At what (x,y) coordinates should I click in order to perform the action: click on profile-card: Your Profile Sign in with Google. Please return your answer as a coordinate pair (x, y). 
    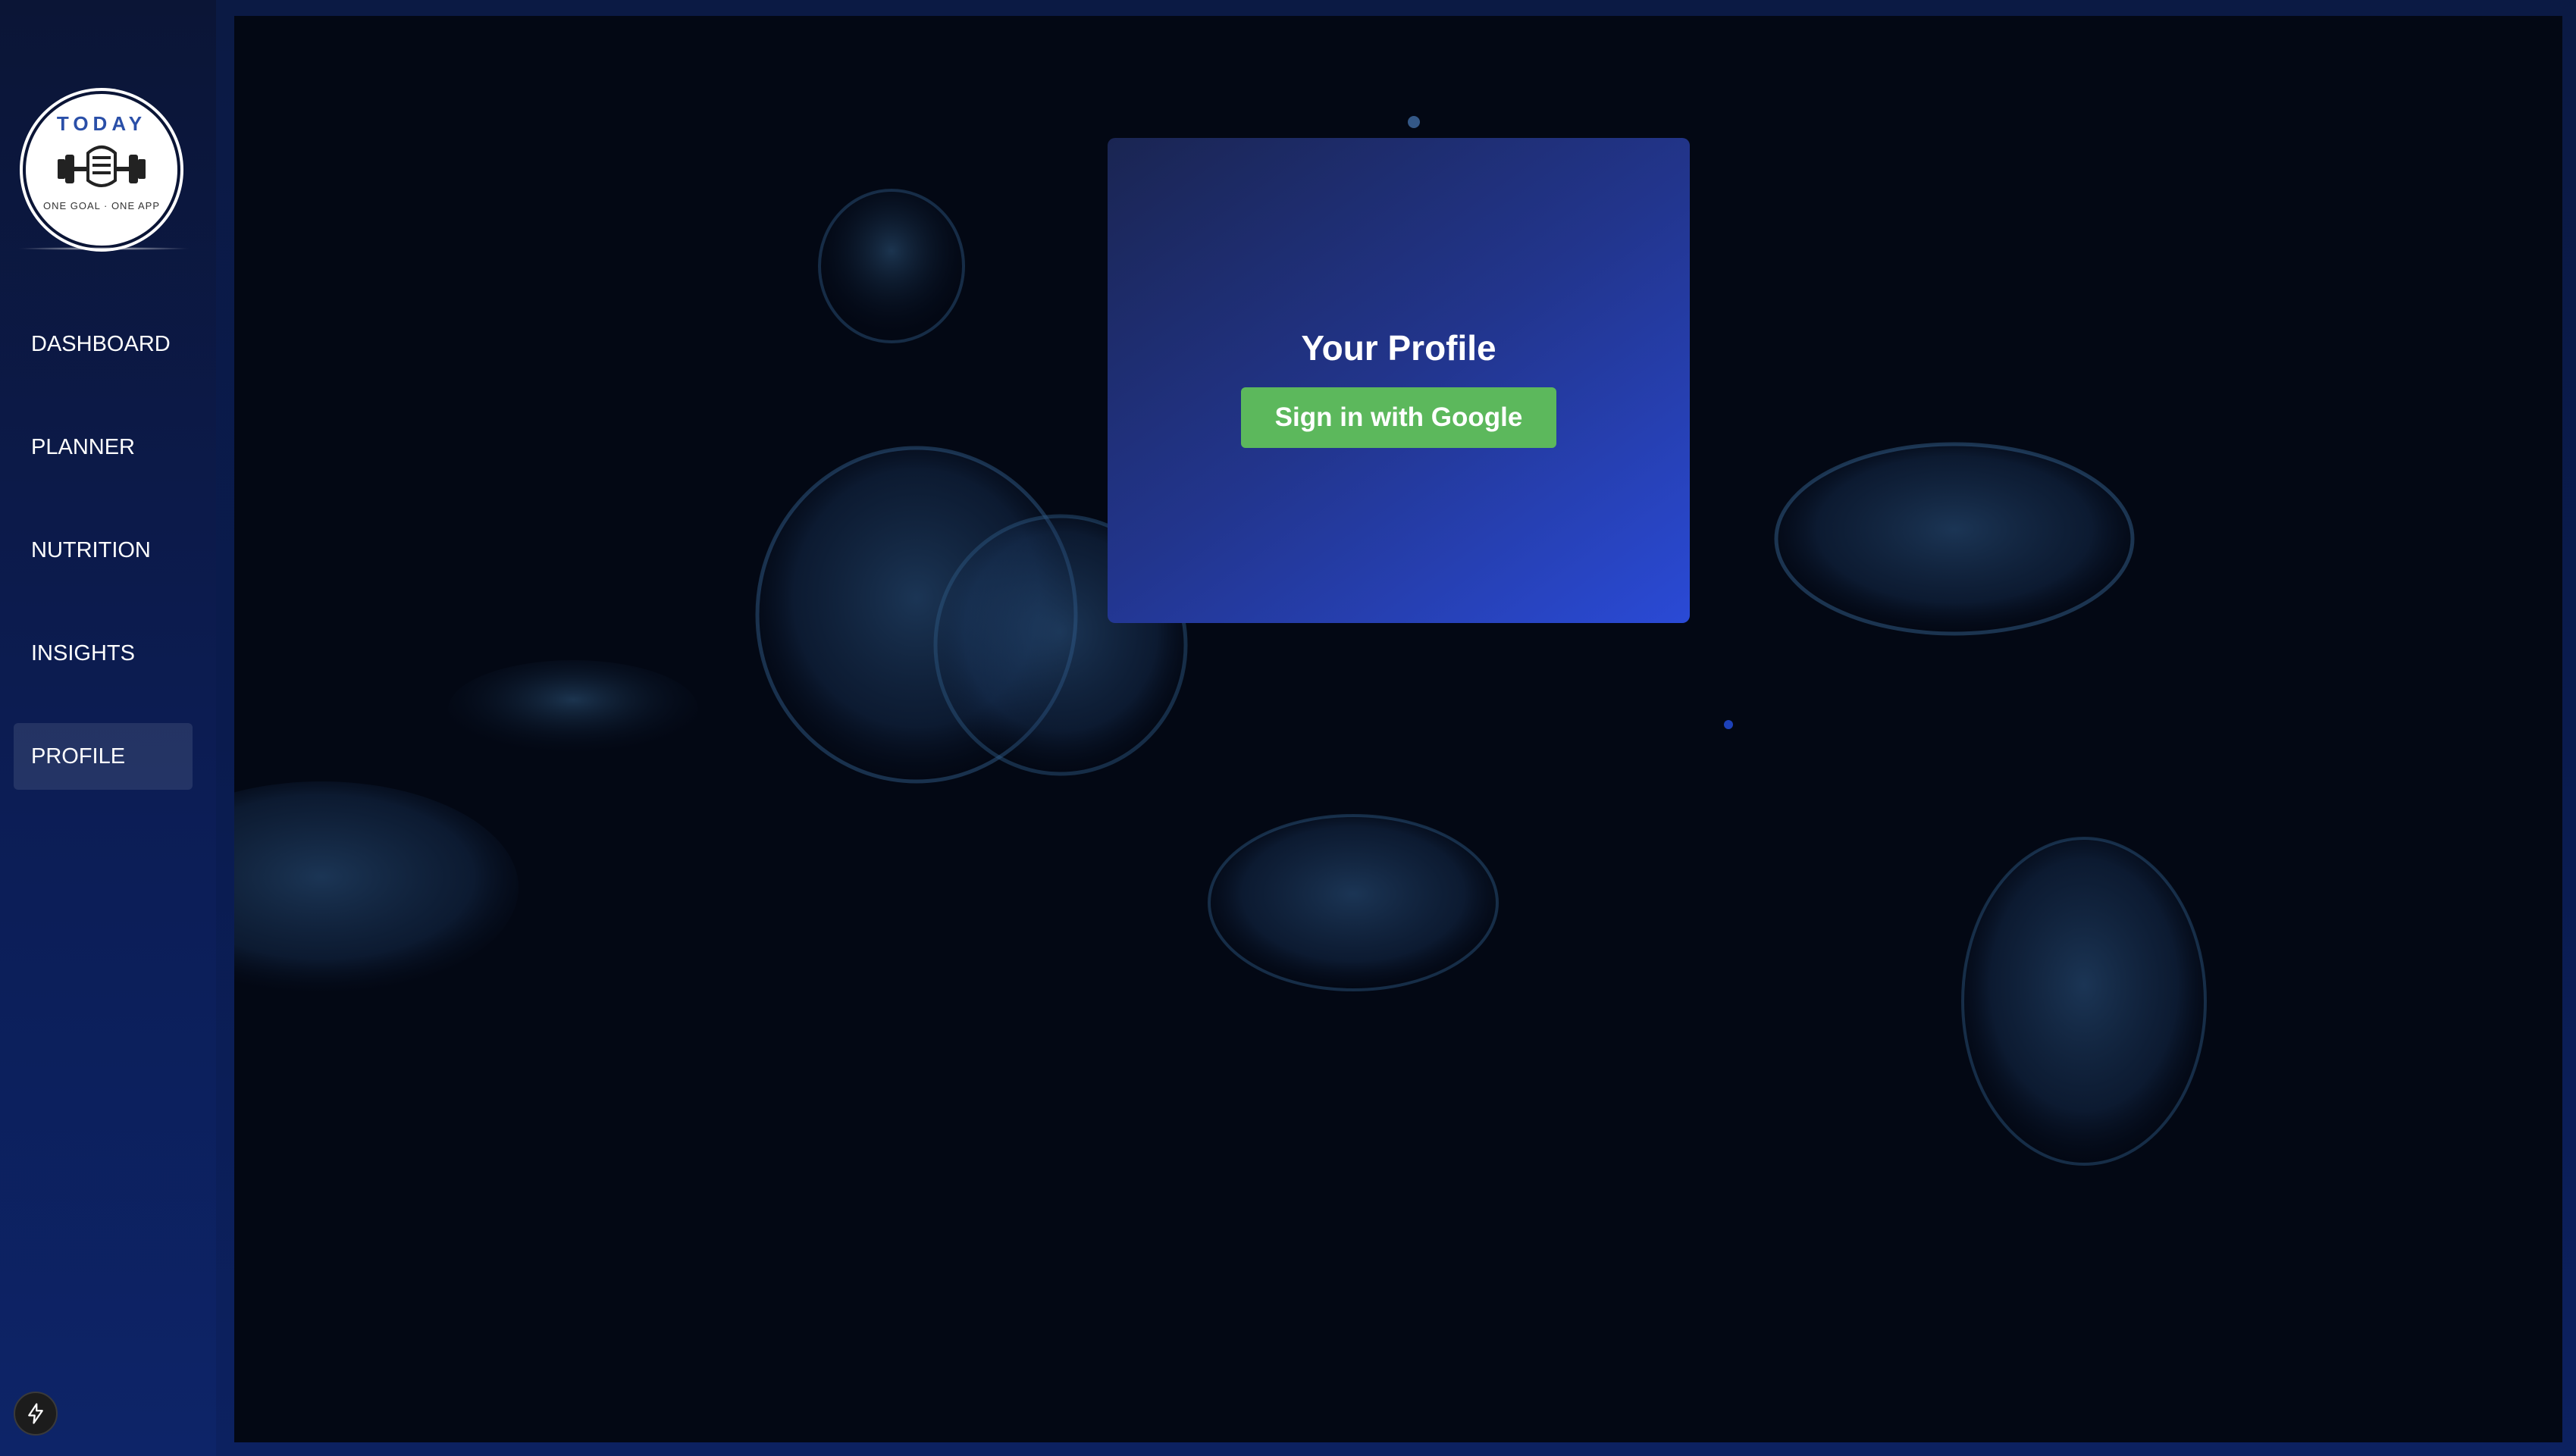
    Looking at the image, I should click on (1399, 380).